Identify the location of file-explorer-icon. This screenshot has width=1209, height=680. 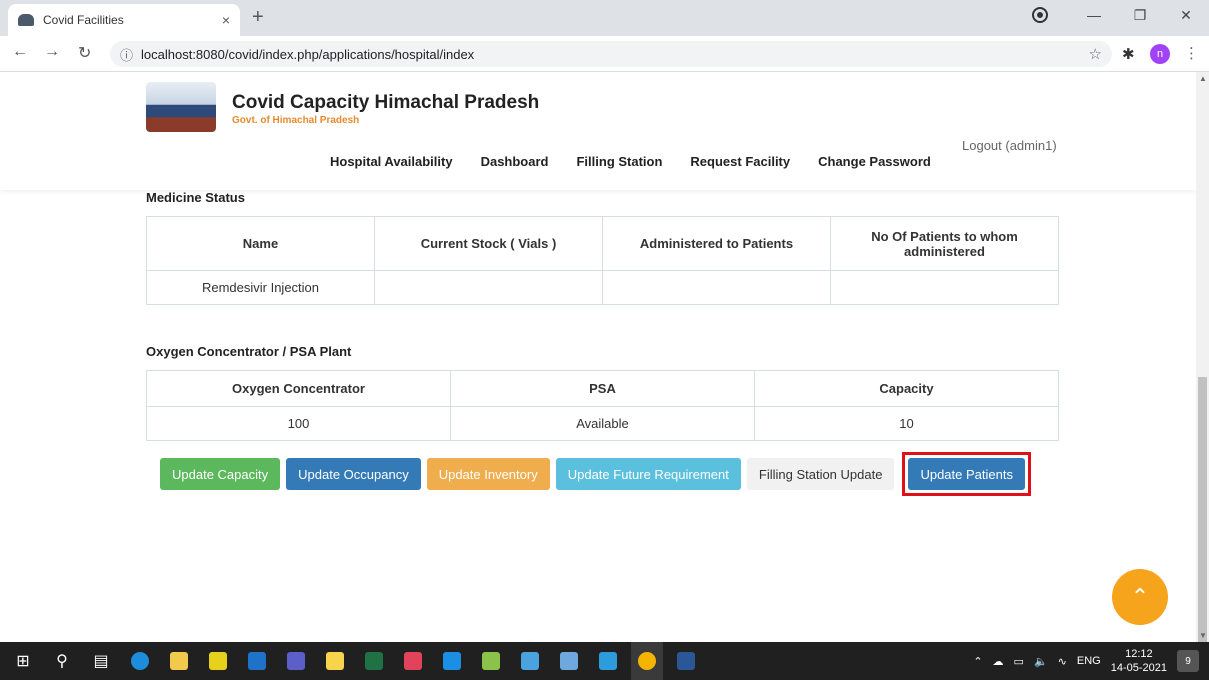
(179, 661).